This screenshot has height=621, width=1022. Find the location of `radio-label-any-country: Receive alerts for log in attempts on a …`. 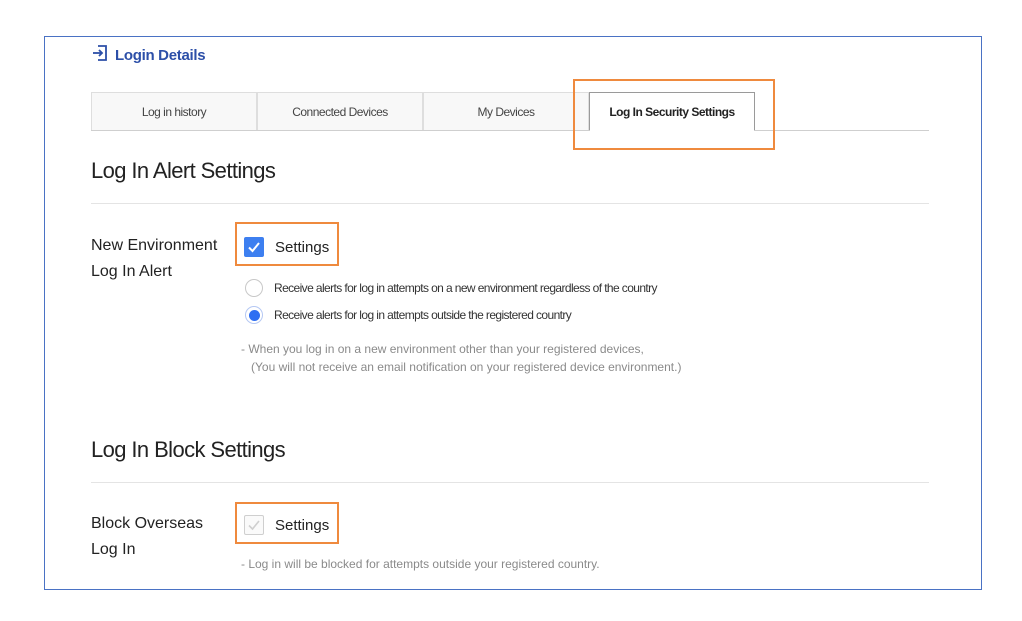

radio-label-any-country: Receive alerts for log in attempts on a … is located at coordinates (466, 288).